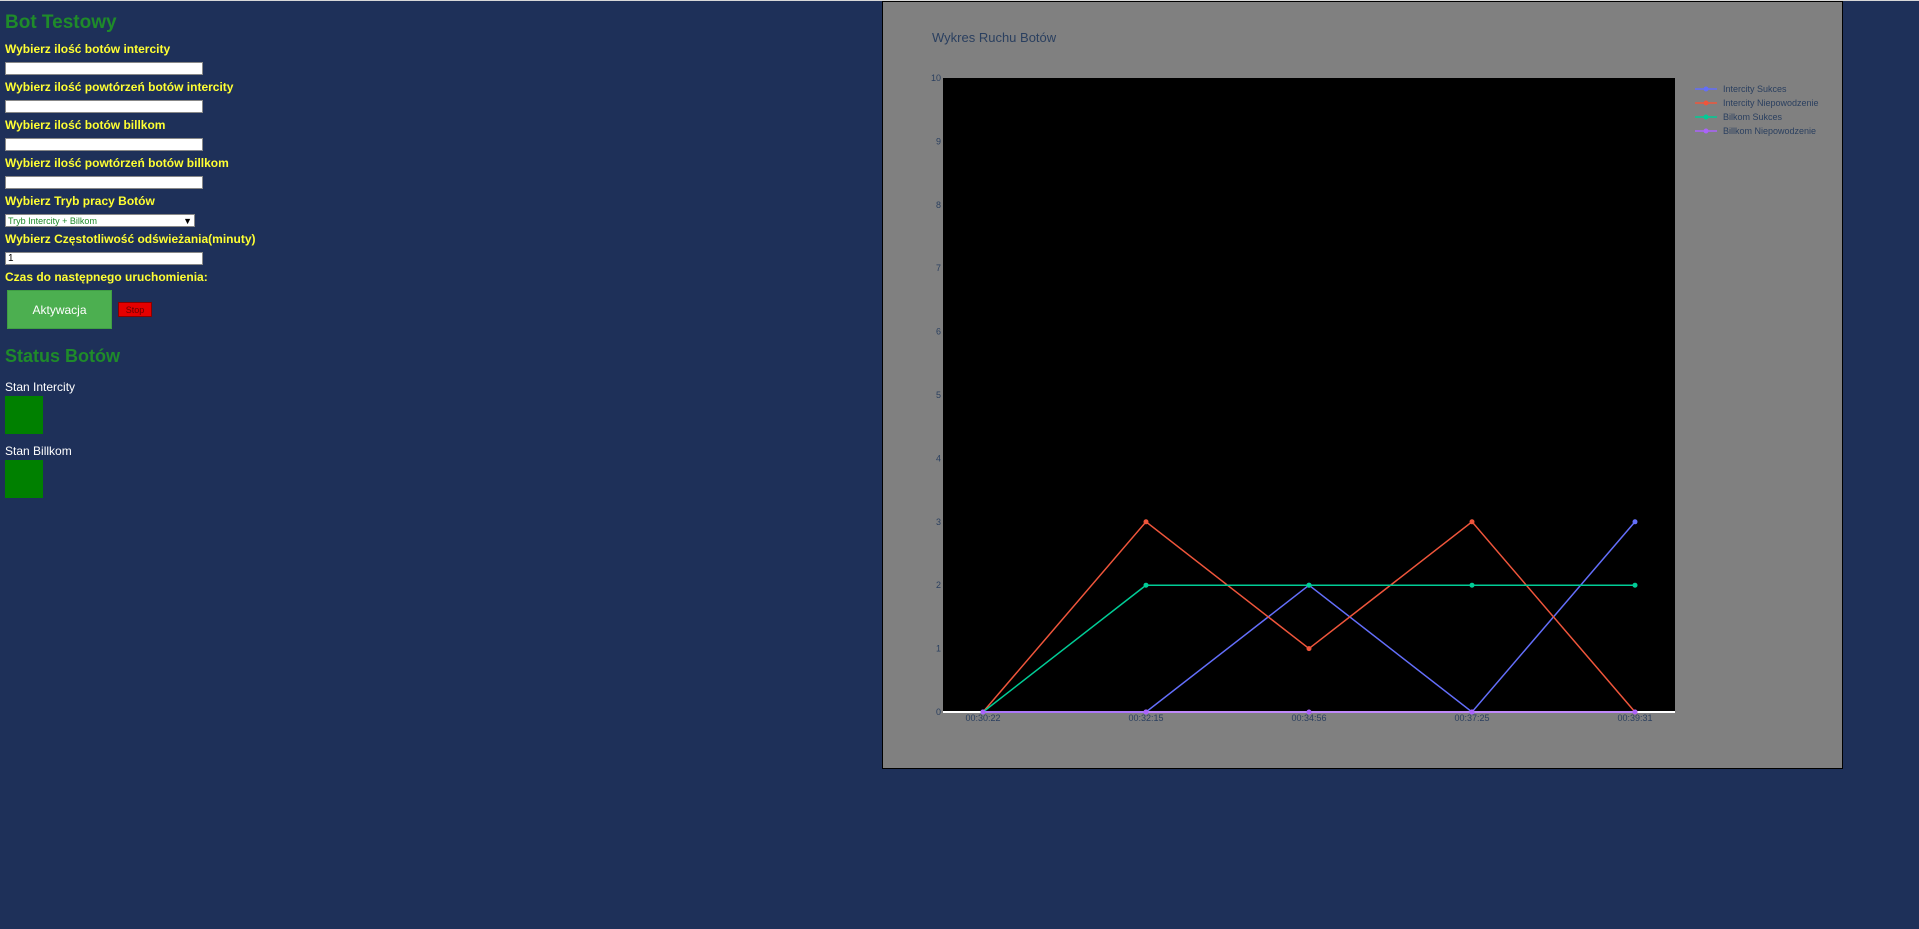 This screenshot has height=929, width=1919. I want to click on intercity-status-indicator, so click(24, 415).